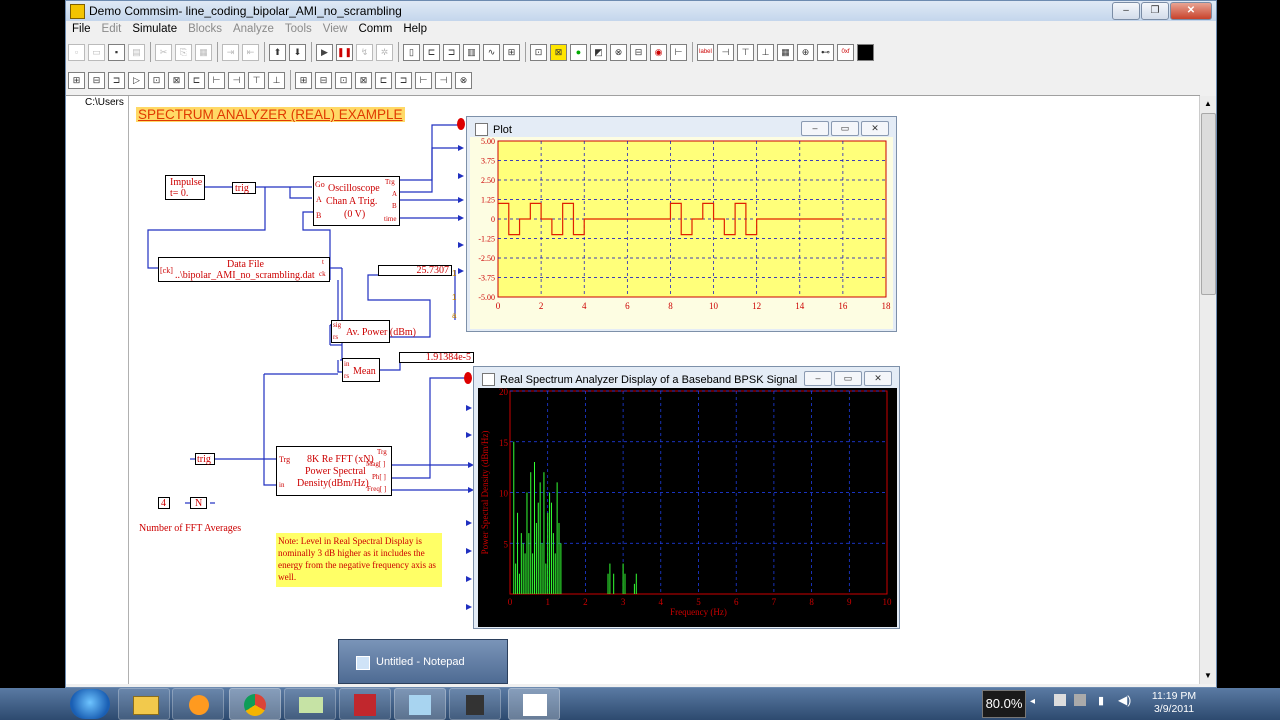  Describe the element at coordinates (745, 52) in the screenshot. I see `block-16-icon: ⊤` at that location.